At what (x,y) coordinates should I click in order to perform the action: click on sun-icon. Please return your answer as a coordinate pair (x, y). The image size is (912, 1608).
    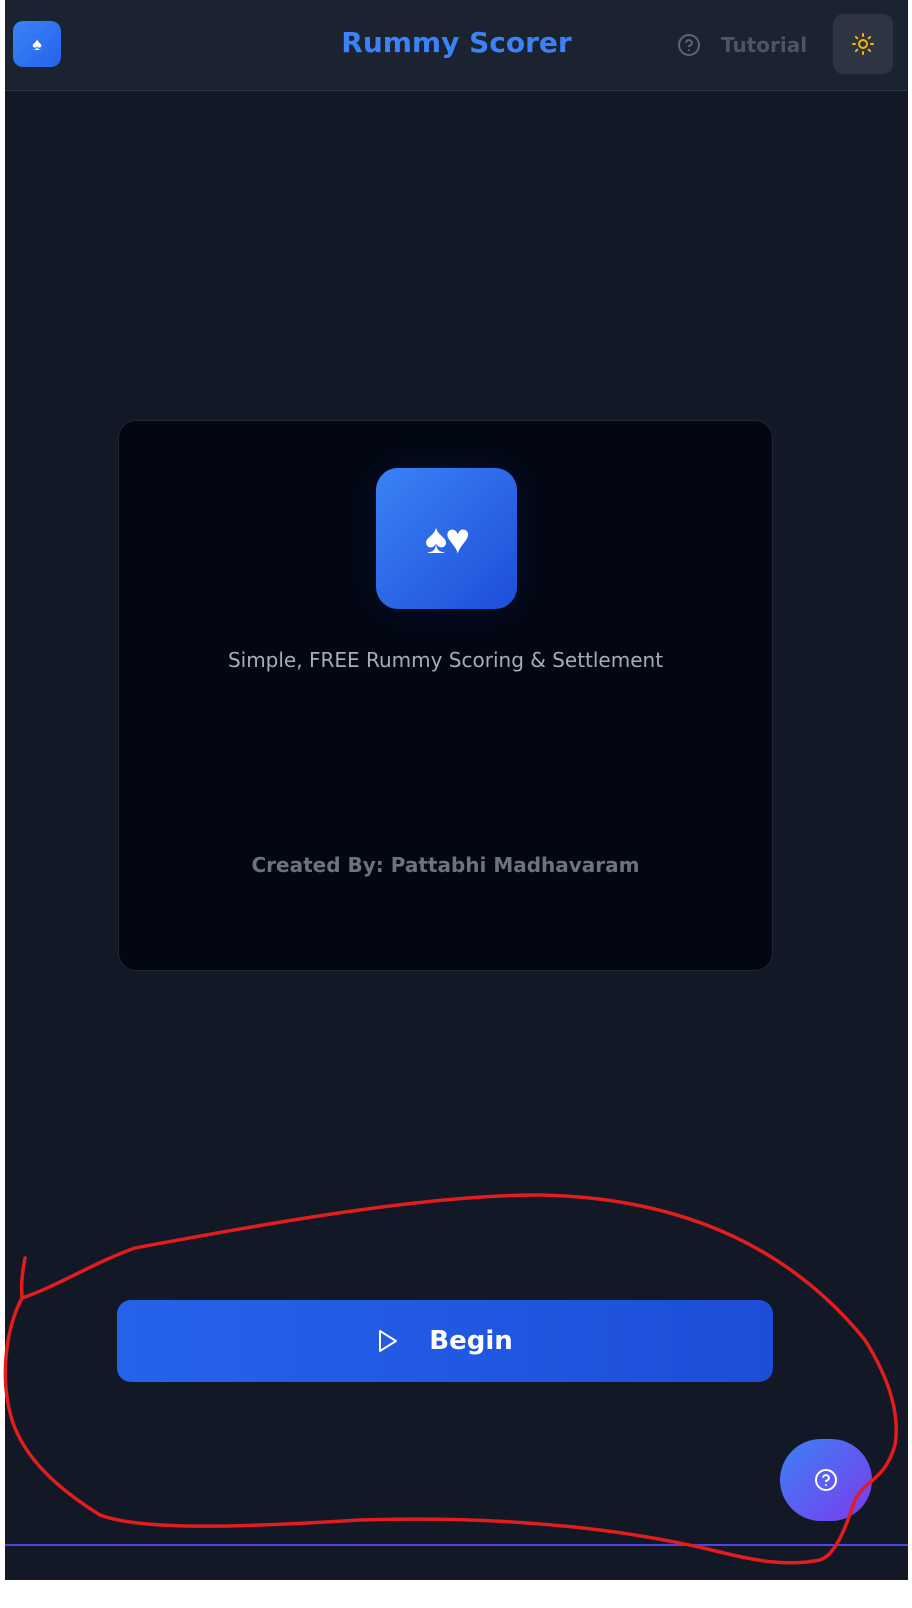
    Looking at the image, I should click on (863, 44).